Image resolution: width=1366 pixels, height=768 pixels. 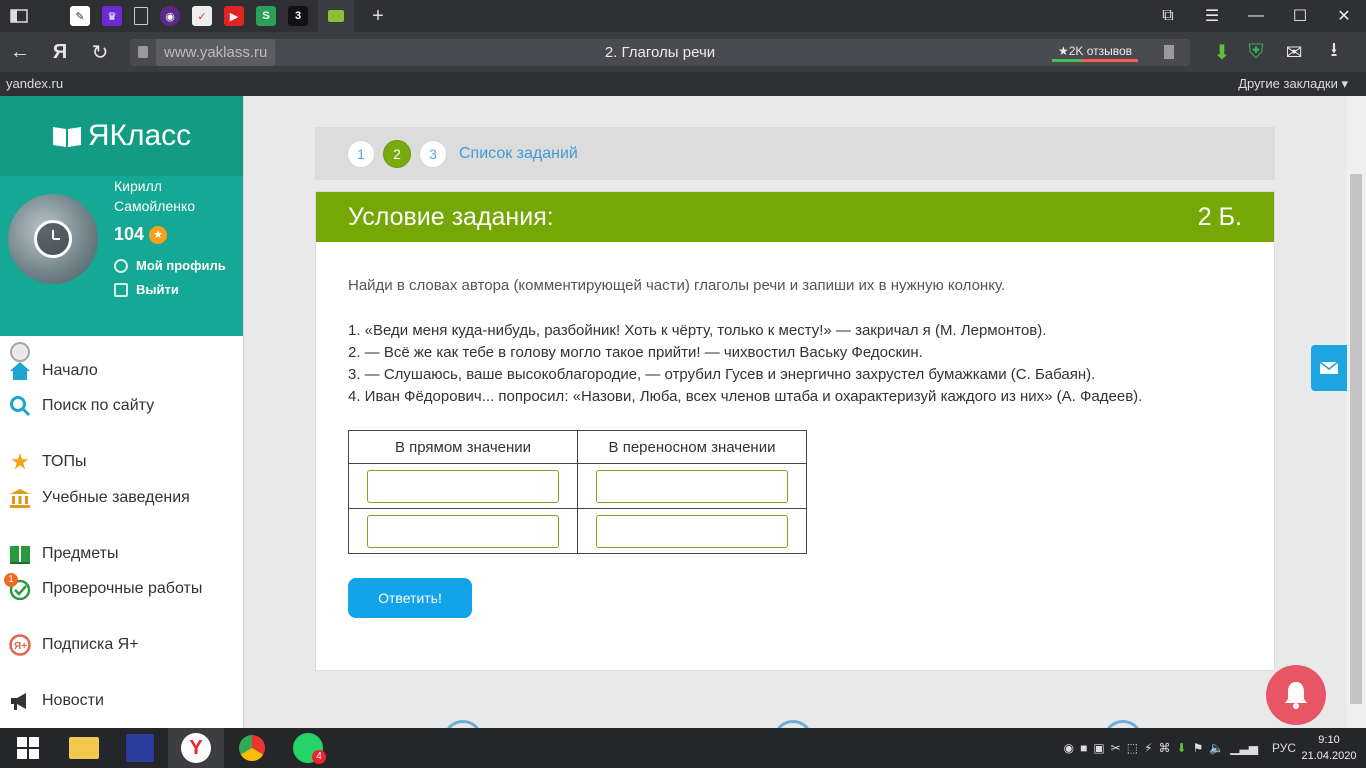 I want to click on whatsapp-icon: 4, so click(x=308, y=748).